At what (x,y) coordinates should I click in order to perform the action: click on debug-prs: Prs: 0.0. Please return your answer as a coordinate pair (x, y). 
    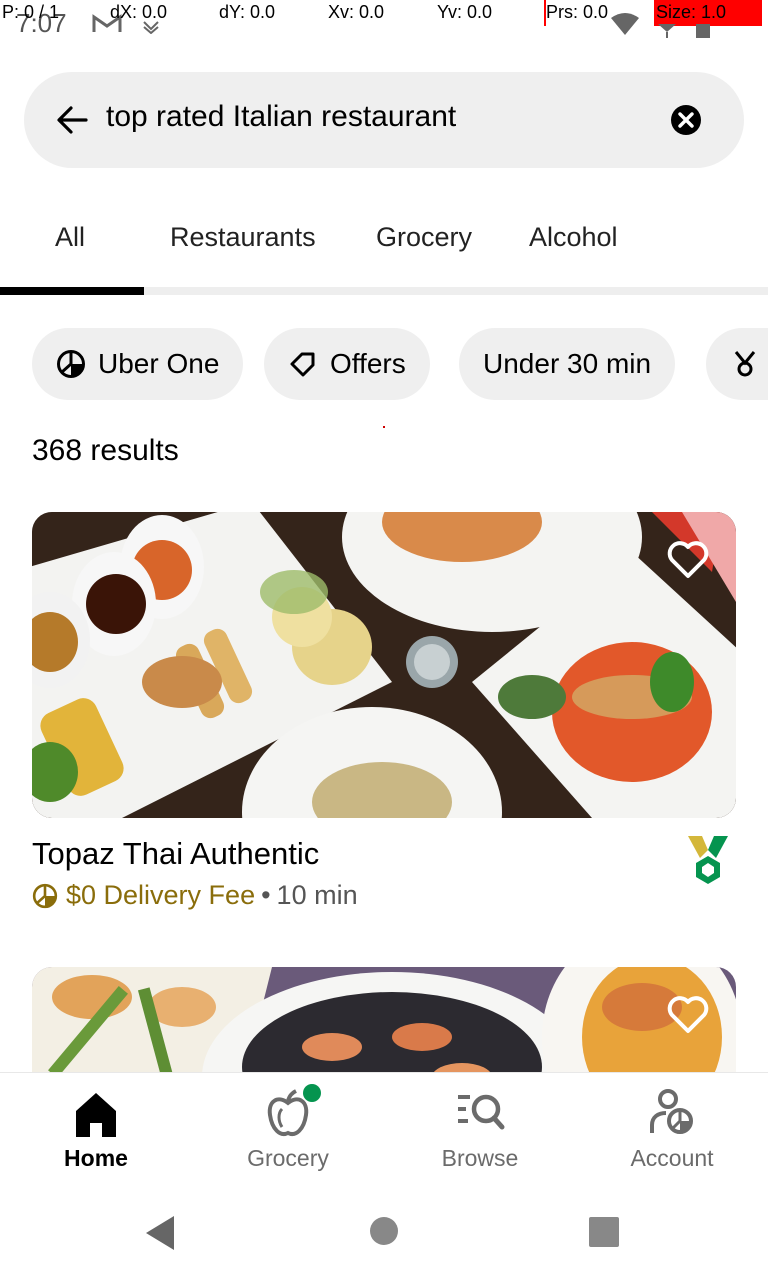
    Looking at the image, I should click on (577, 12).